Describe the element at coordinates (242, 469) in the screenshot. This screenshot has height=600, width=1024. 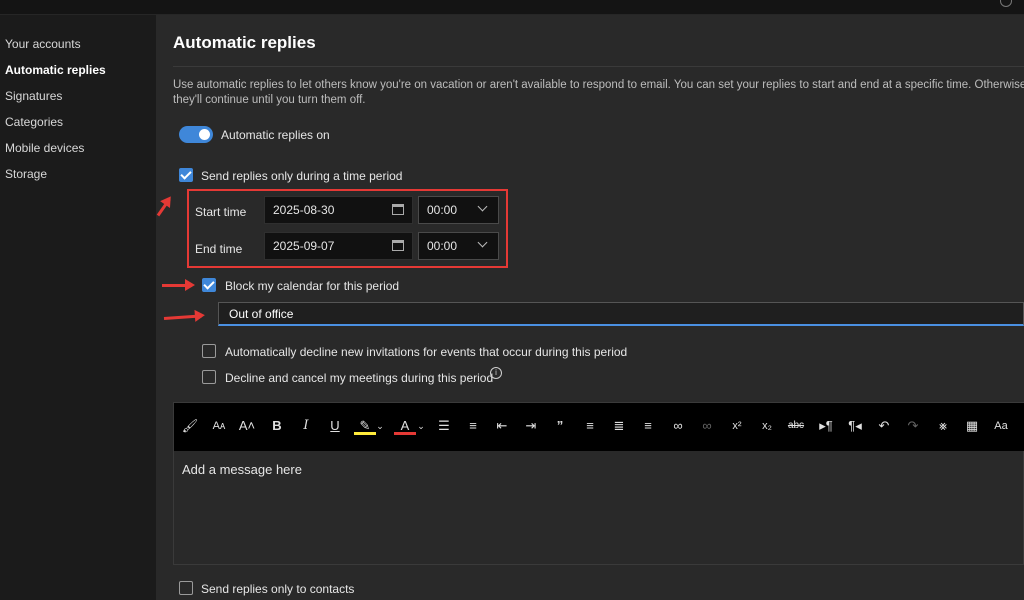
I see `message-placeholder: Add a message here` at that location.